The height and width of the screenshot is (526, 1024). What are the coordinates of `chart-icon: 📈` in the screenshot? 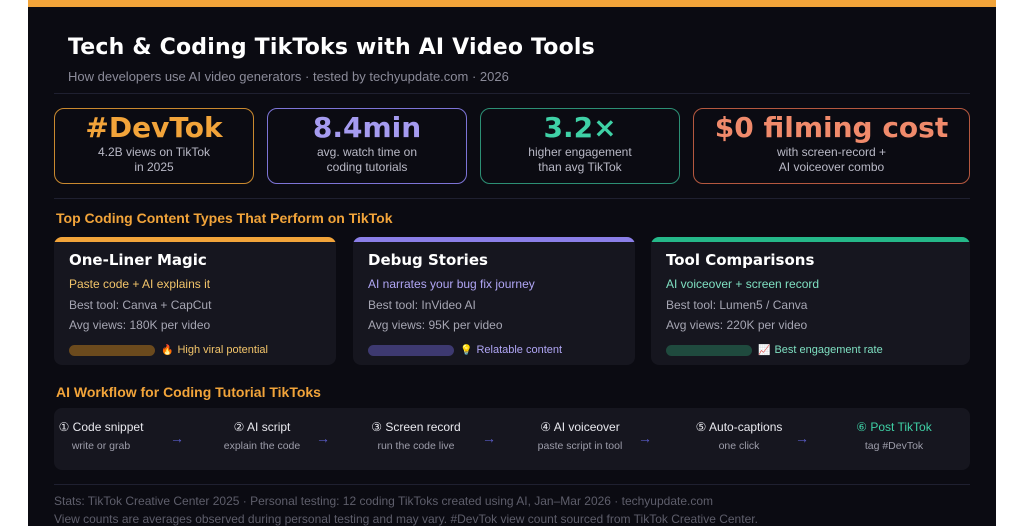 It's located at (764, 350).